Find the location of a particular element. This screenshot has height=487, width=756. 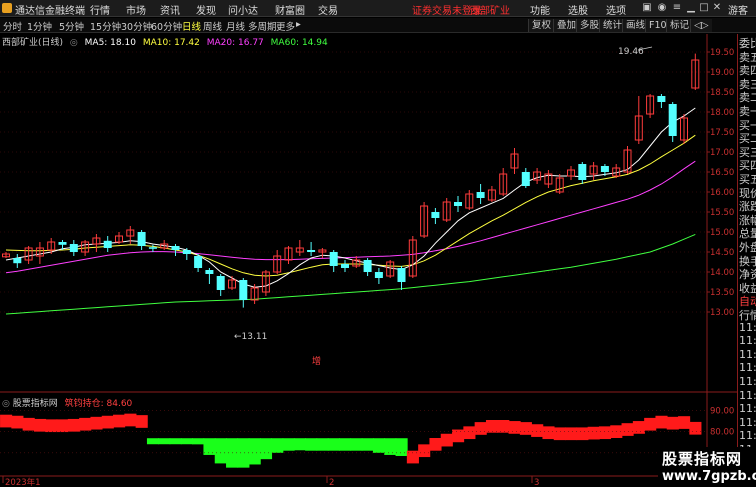

legend-toggle-icon: ◎ is located at coordinates (74, 43).